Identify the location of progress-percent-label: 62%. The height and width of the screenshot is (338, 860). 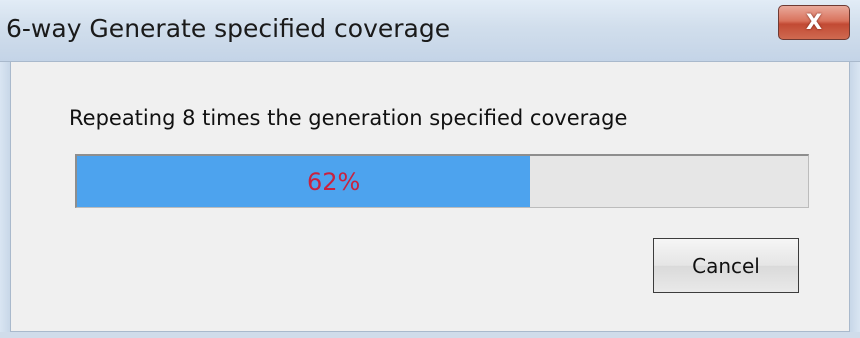
(334, 181).